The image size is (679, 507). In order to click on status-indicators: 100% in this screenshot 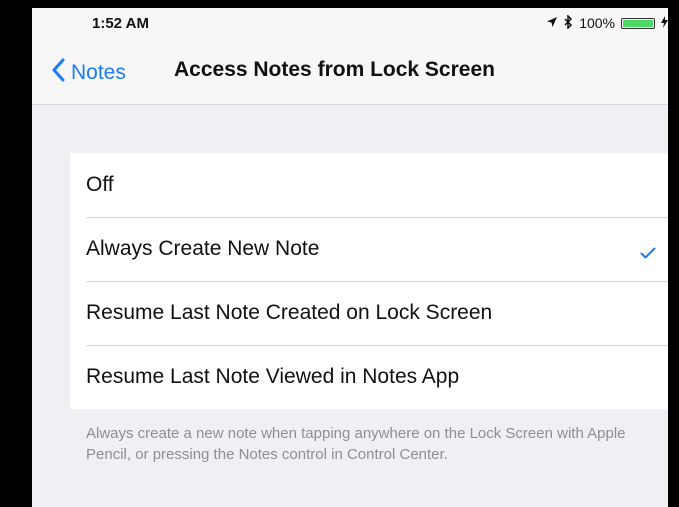, I will do `click(607, 22)`.